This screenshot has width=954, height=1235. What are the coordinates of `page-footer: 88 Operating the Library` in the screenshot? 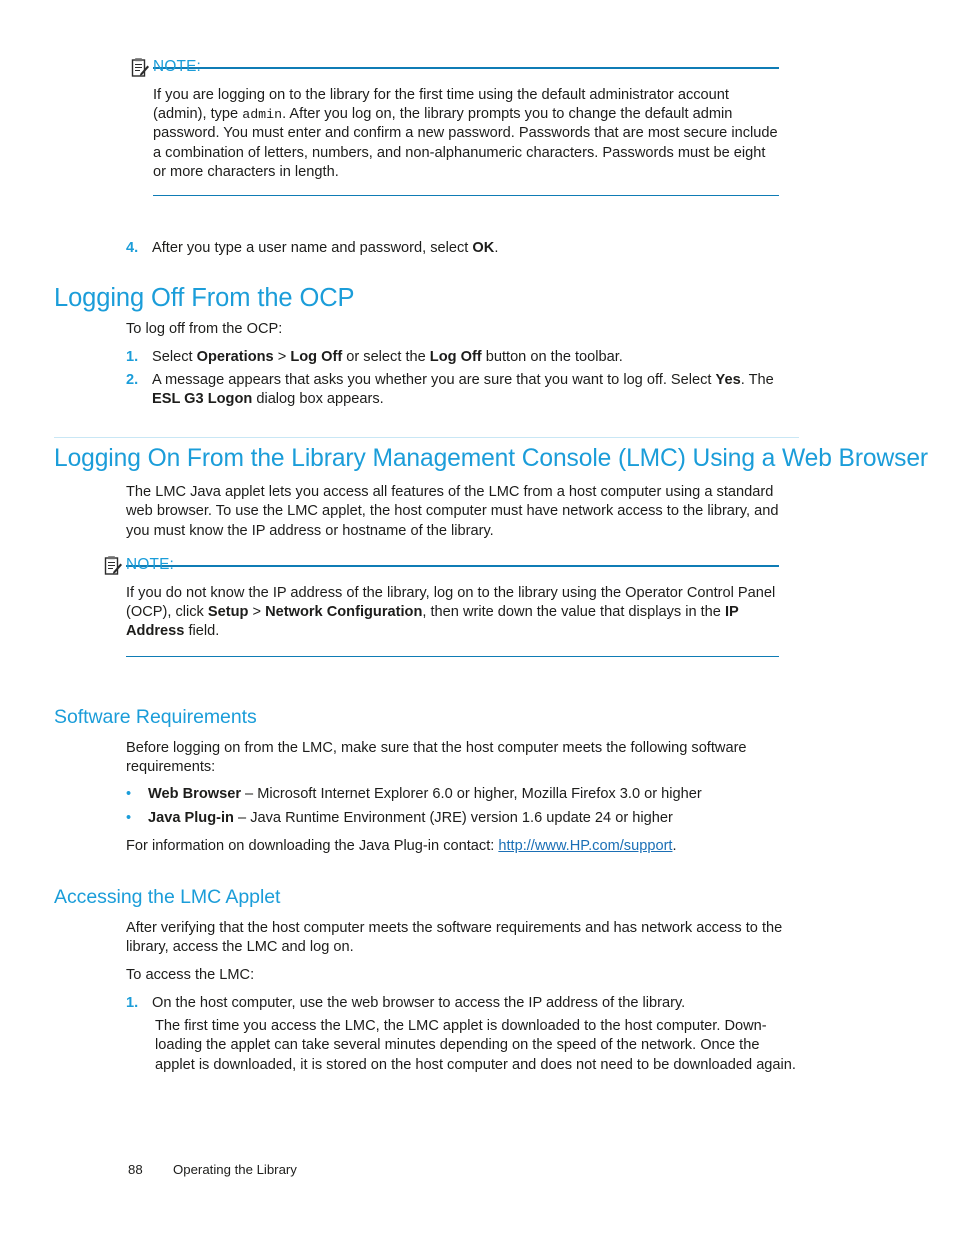 It's located at (212, 1169).